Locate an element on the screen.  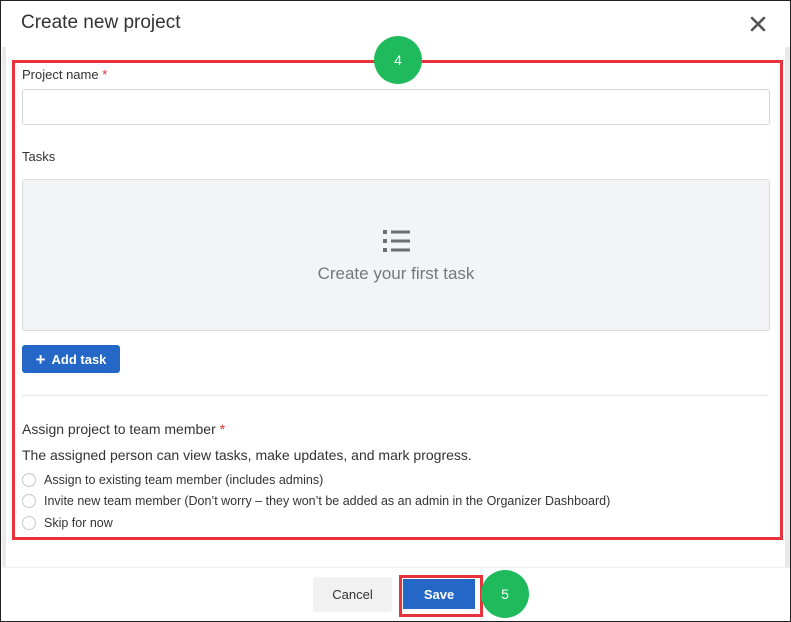
assign-option-label: Skip for now is located at coordinates (78, 523).